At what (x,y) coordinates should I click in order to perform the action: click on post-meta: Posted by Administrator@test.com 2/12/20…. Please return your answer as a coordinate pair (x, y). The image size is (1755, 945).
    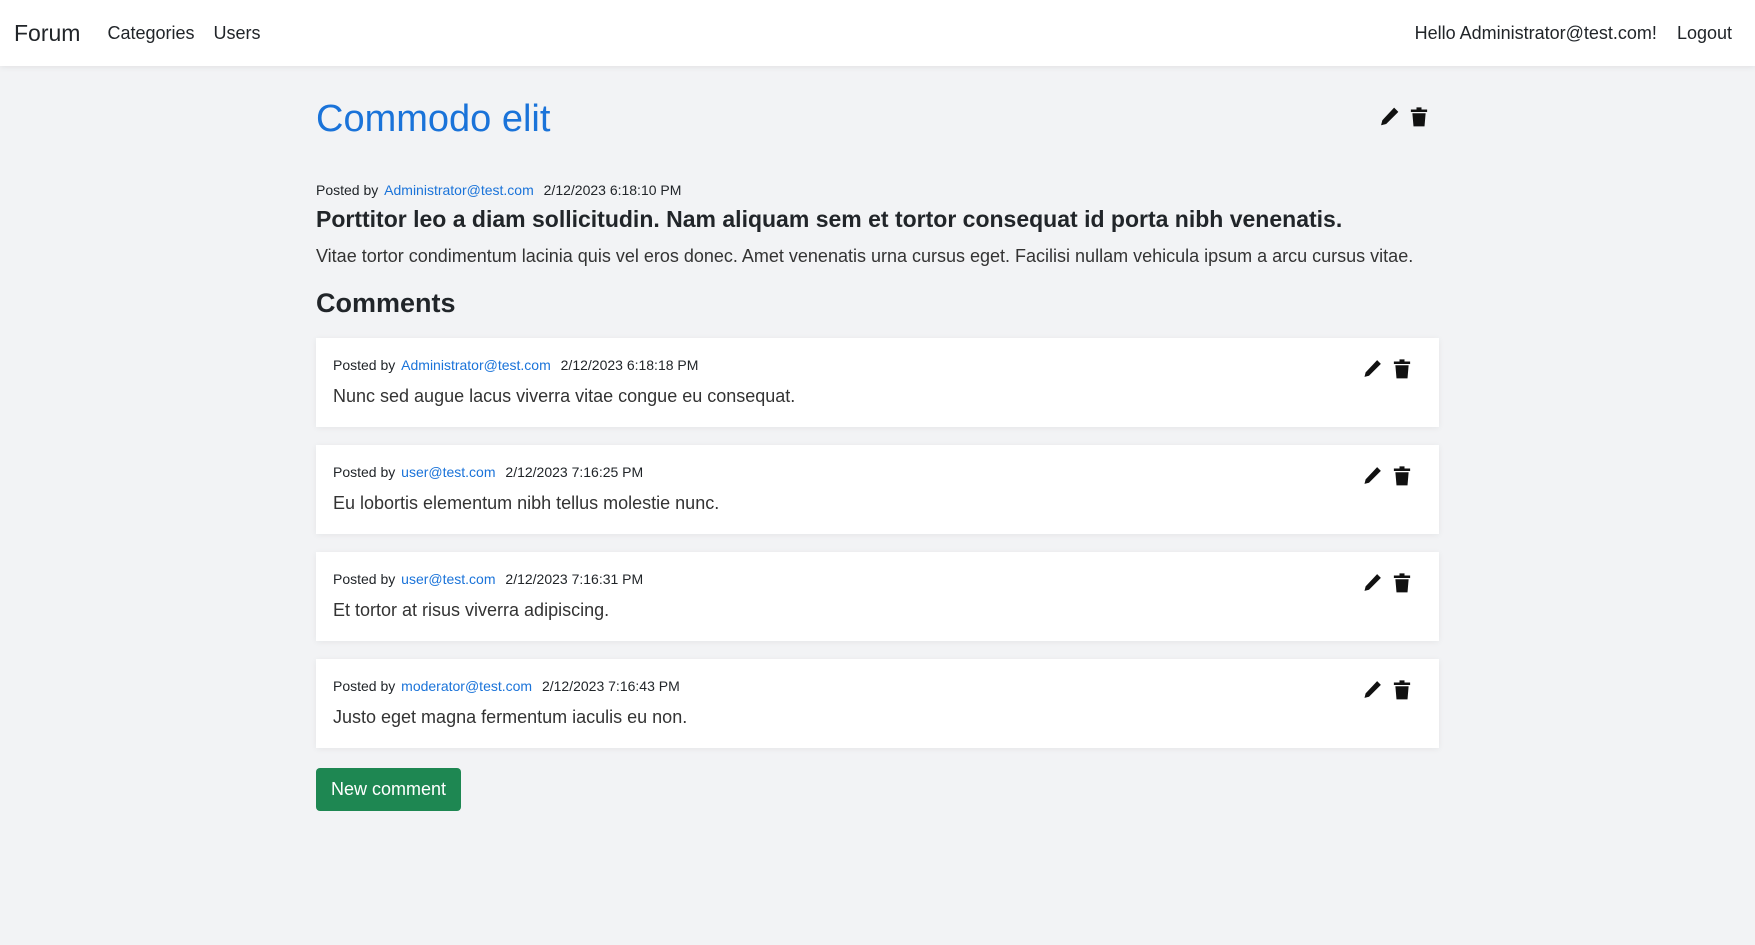
    Looking at the image, I should click on (498, 190).